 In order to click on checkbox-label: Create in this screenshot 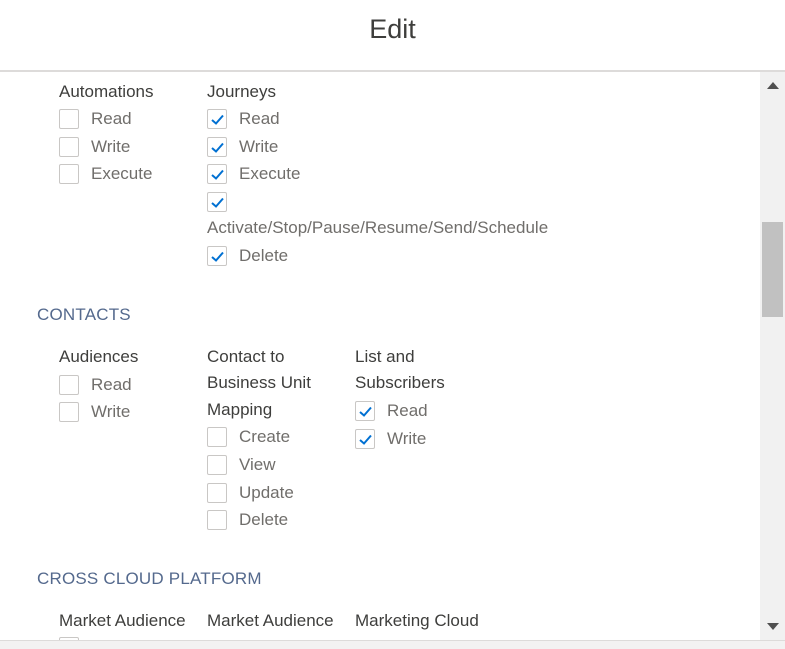, I will do `click(265, 436)`.